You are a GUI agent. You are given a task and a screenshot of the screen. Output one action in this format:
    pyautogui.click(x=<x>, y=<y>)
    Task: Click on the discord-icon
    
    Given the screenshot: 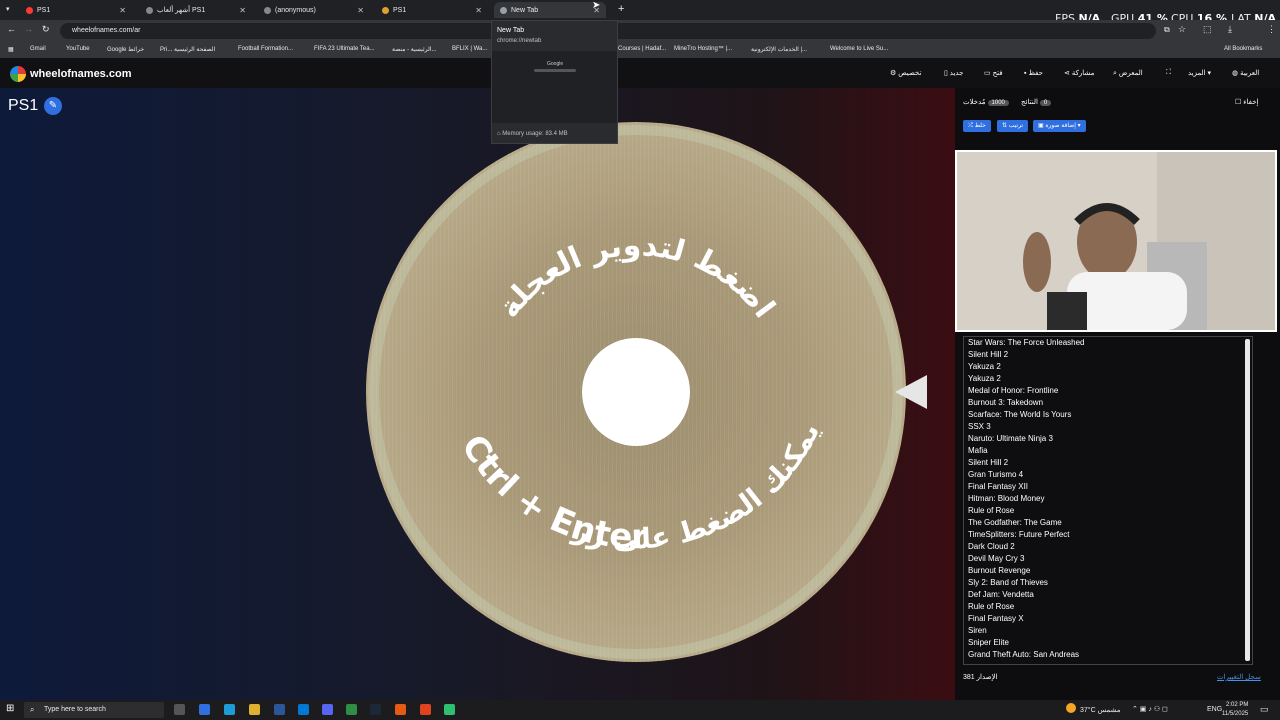 What is the action you would take?
    pyautogui.click(x=327, y=709)
    